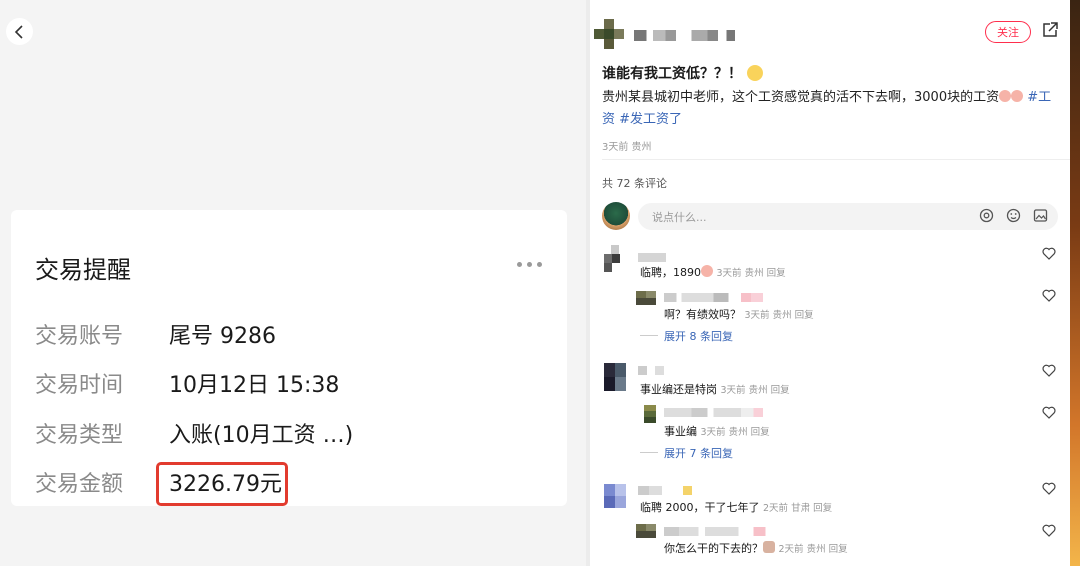 The width and height of the screenshot is (1080, 566). What do you see at coordinates (754, 73) in the screenshot?
I see `crying-emoji-icon` at bounding box center [754, 73].